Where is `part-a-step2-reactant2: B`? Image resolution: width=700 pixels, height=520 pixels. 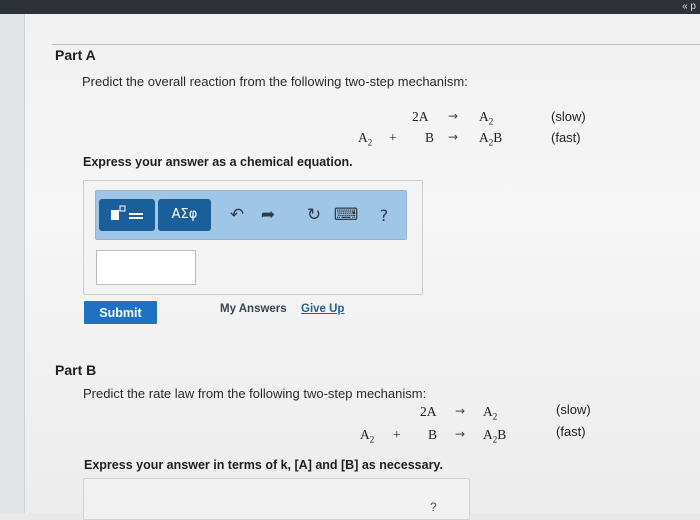 part-a-step2-reactant2: B is located at coordinates (430, 137).